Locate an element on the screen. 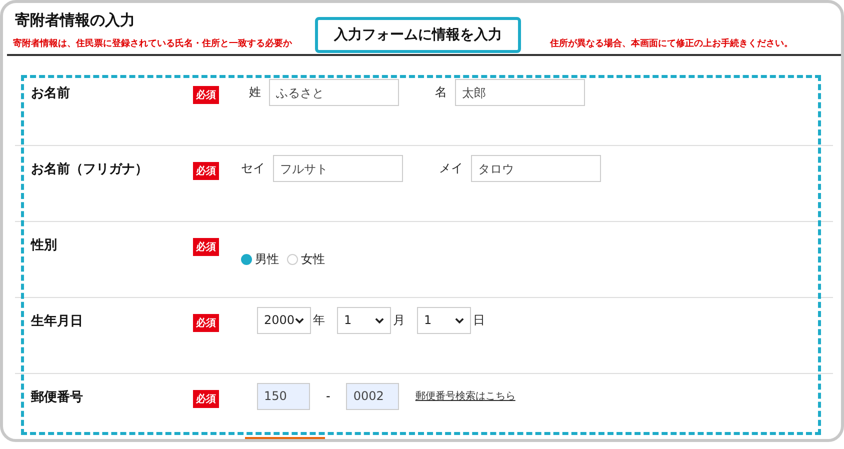 The height and width of the screenshot is (449, 844). field-caption: 名 is located at coordinates (441, 92).